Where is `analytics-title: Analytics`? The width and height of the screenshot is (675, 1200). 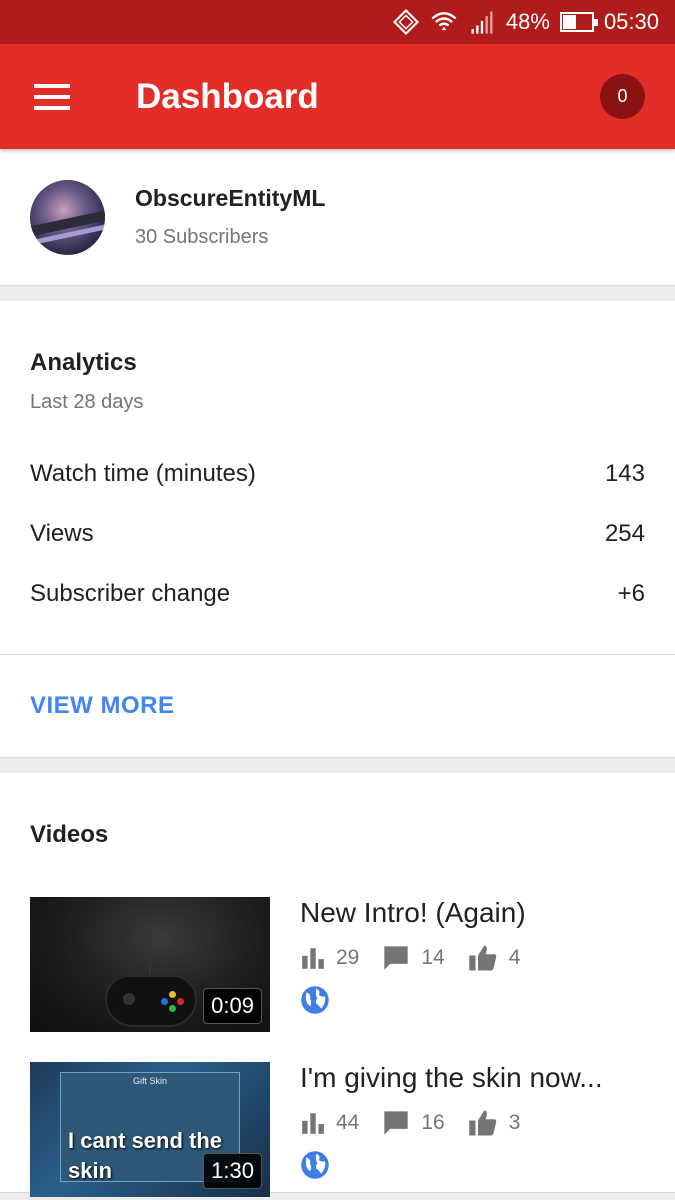
analytics-title: Analytics is located at coordinates (83, 362).